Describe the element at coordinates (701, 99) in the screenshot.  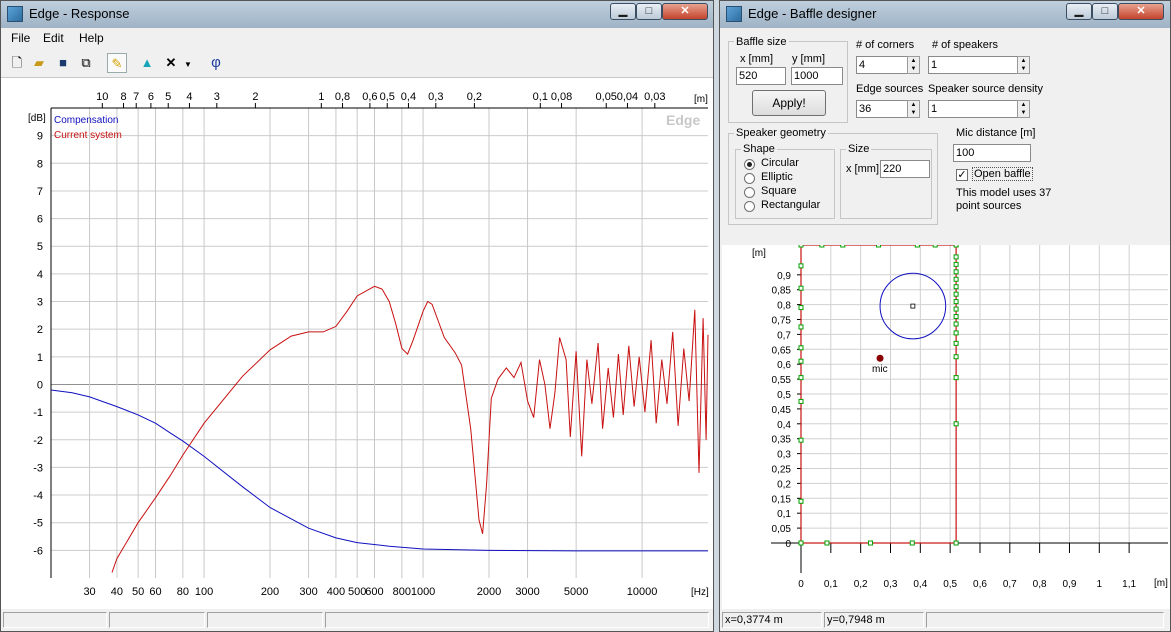
I see `top-axis-label: [m]` at that location.